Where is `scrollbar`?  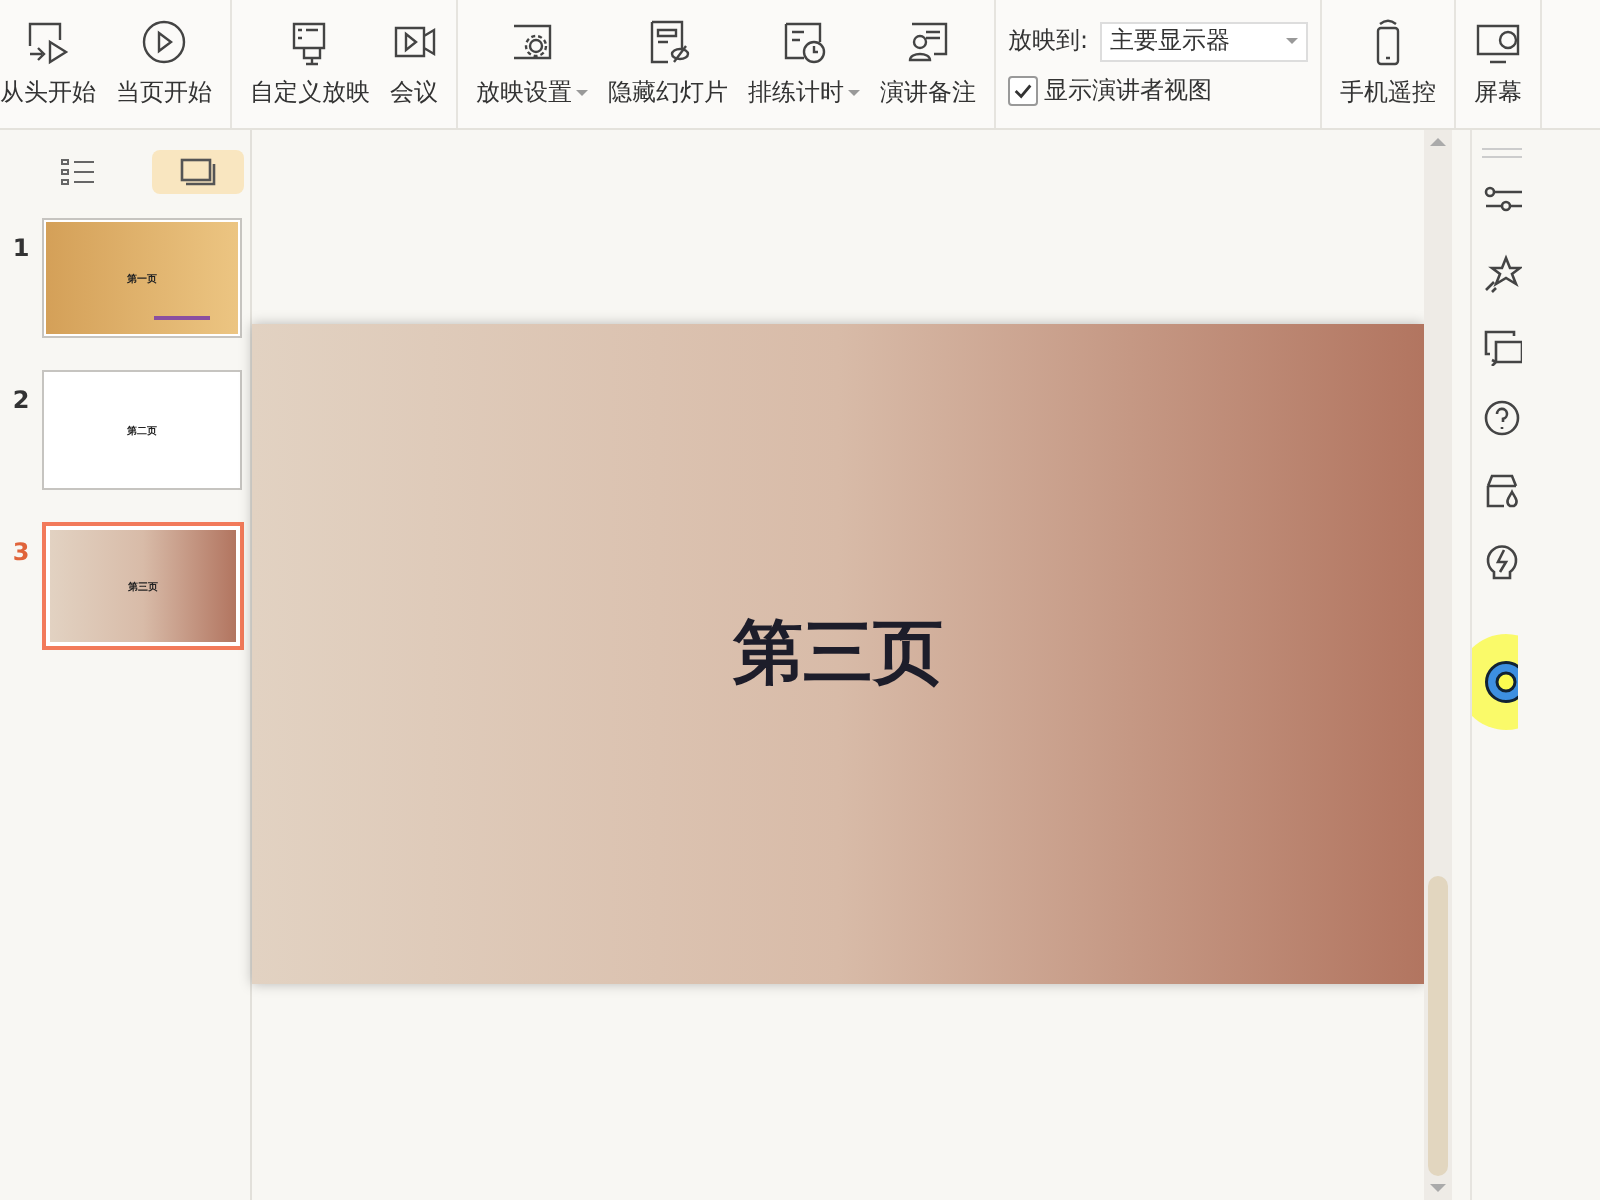 scrollbar is located at coordinates (1438, 665).